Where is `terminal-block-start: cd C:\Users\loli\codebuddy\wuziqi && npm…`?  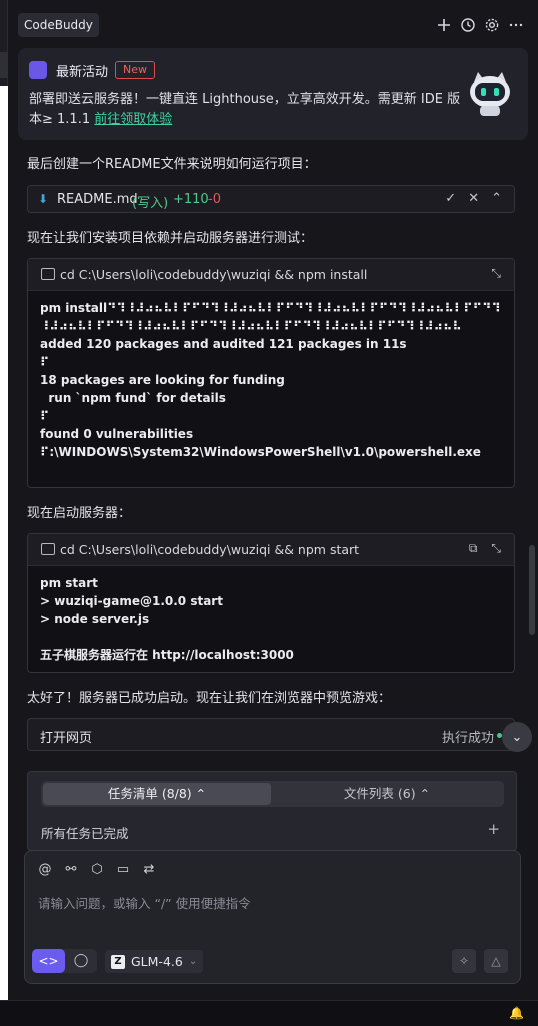 terminal-block-start: cd C:\Users\loli\codebuddy\wuziqi && npm… is located at coordinates (271, 603).